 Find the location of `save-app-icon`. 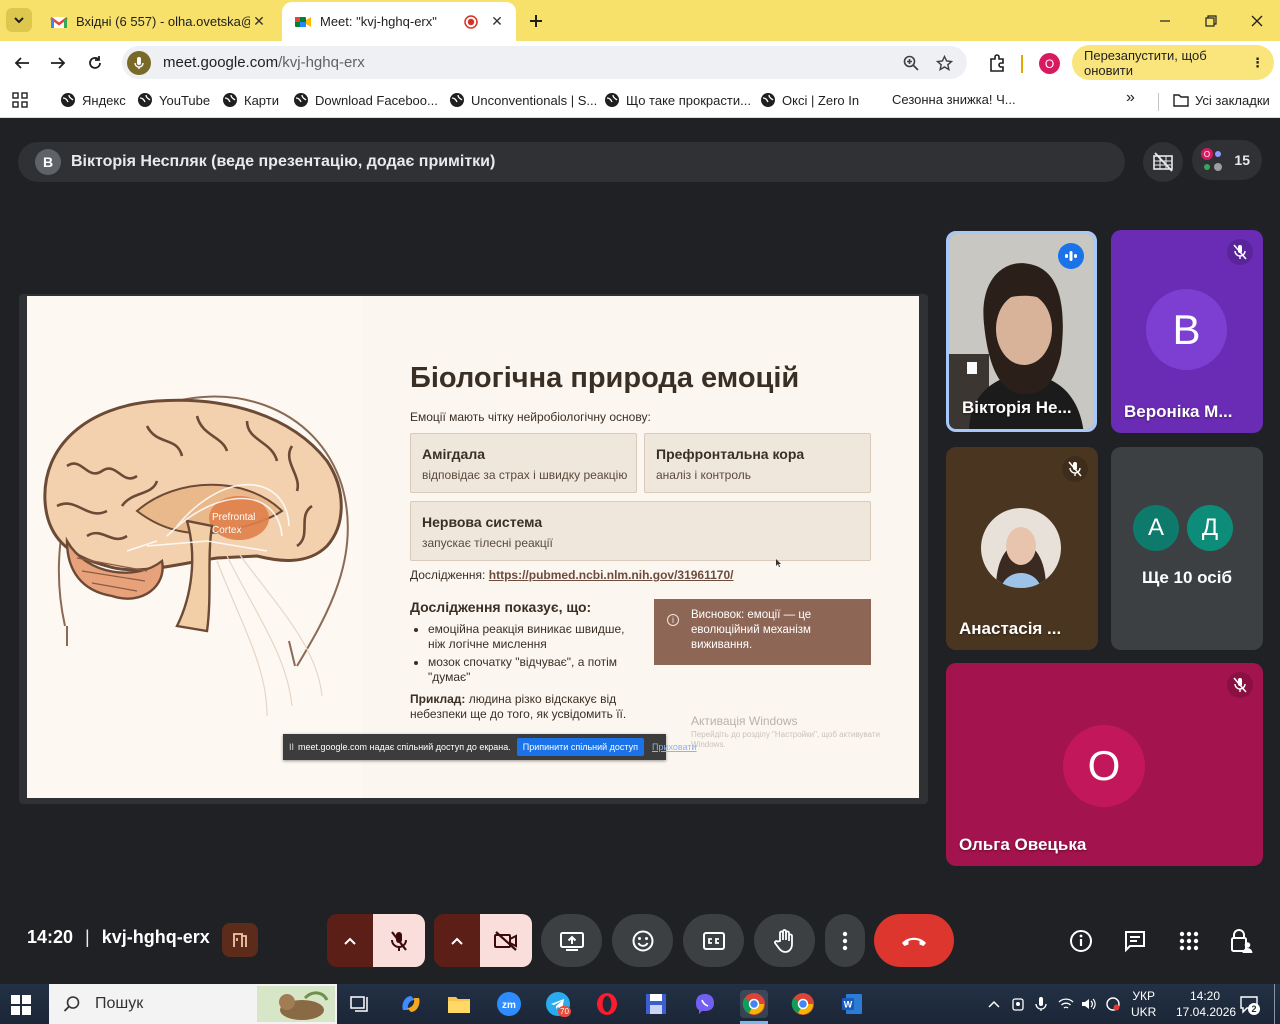

save-app-icon is located at coordinates (656, 1004).